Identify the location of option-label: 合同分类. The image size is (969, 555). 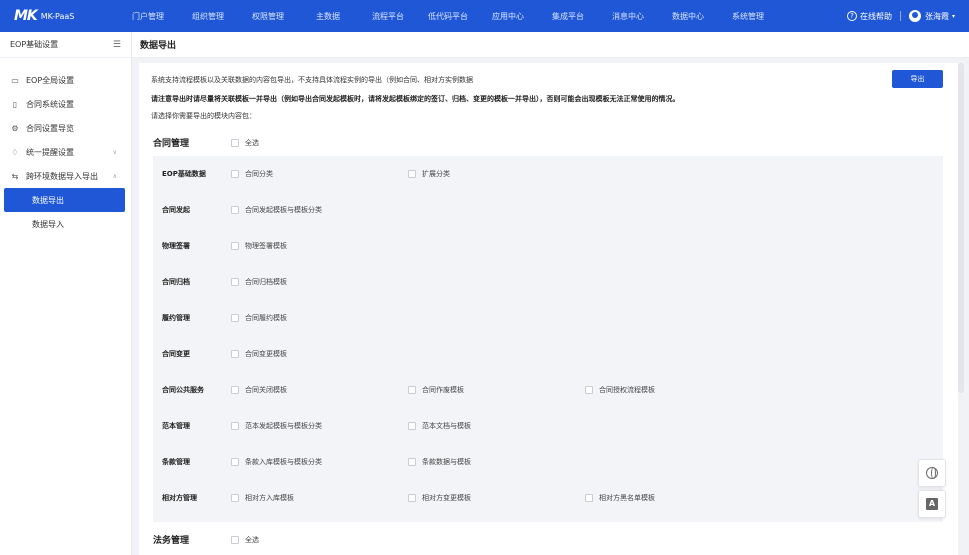
(259, 174).